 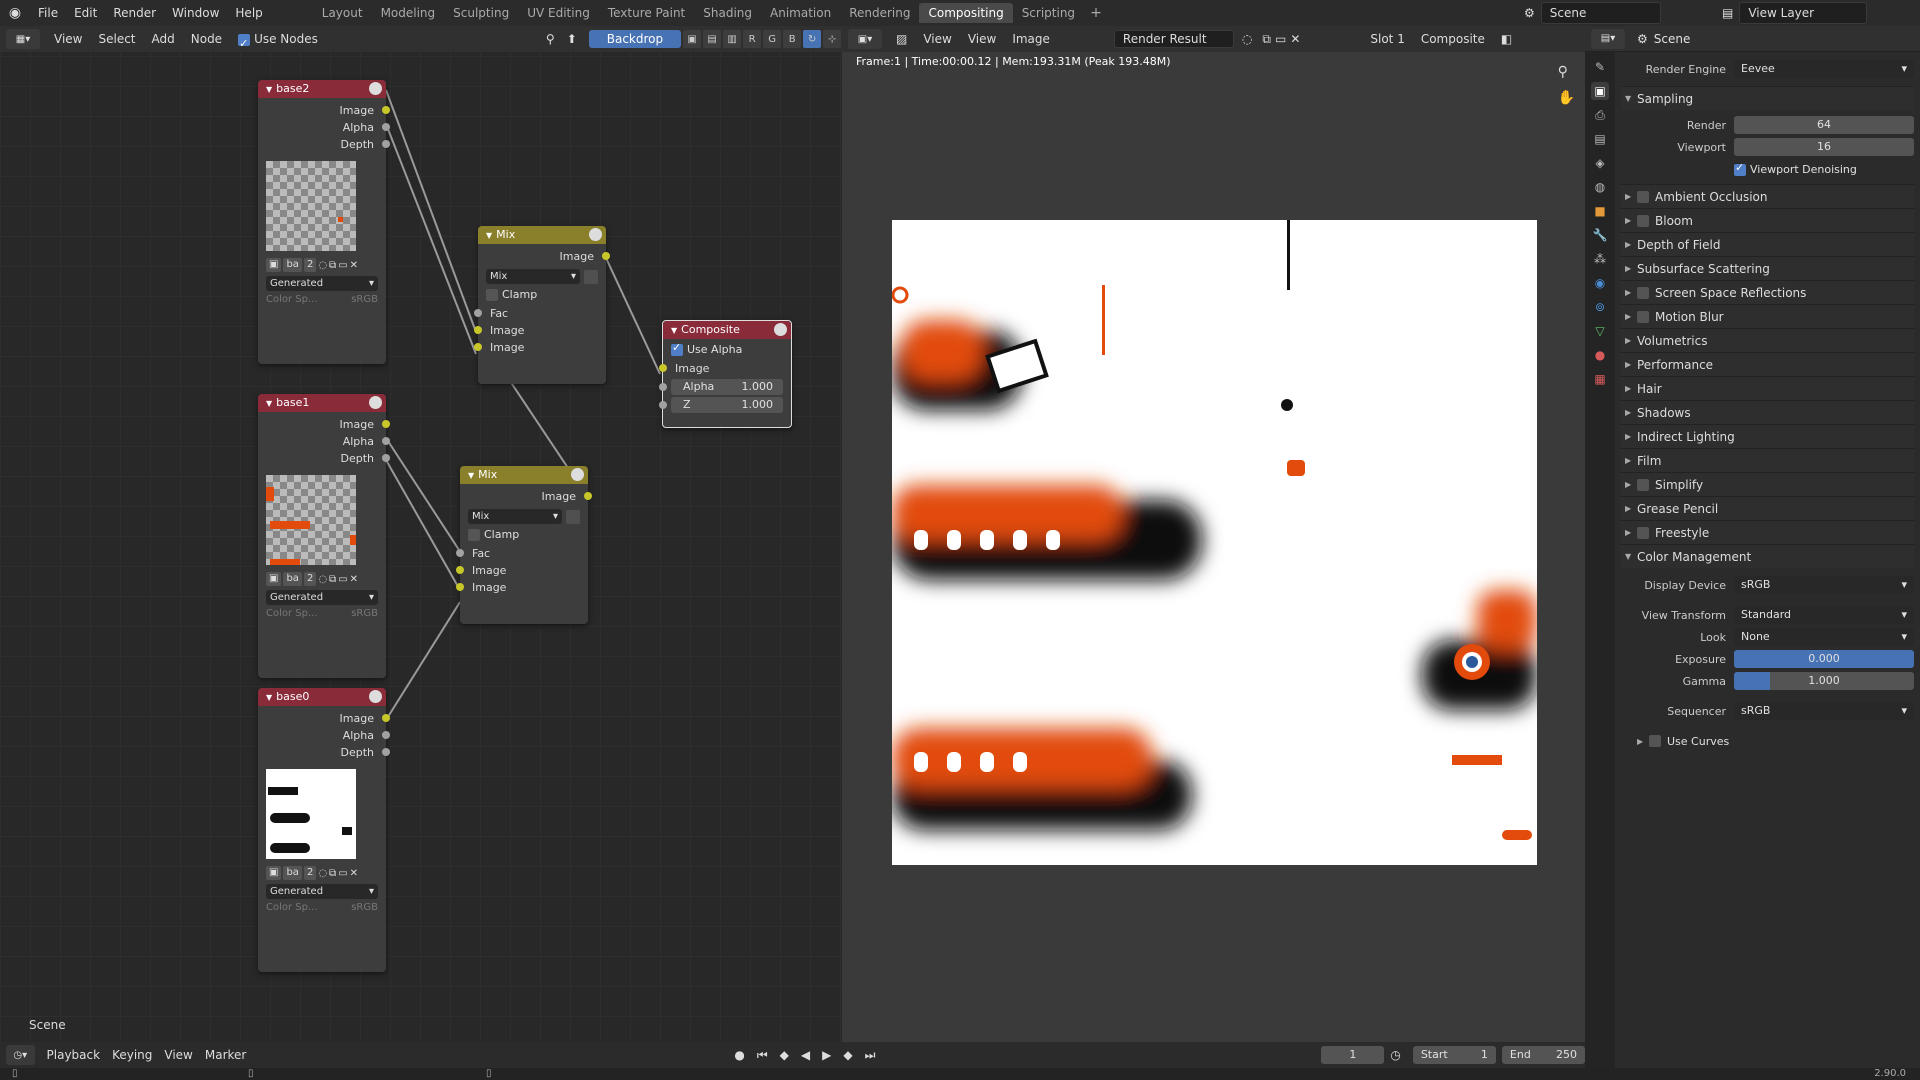 I want to click on channel-alpha-icon: ▥, so click(x=732, y=39).